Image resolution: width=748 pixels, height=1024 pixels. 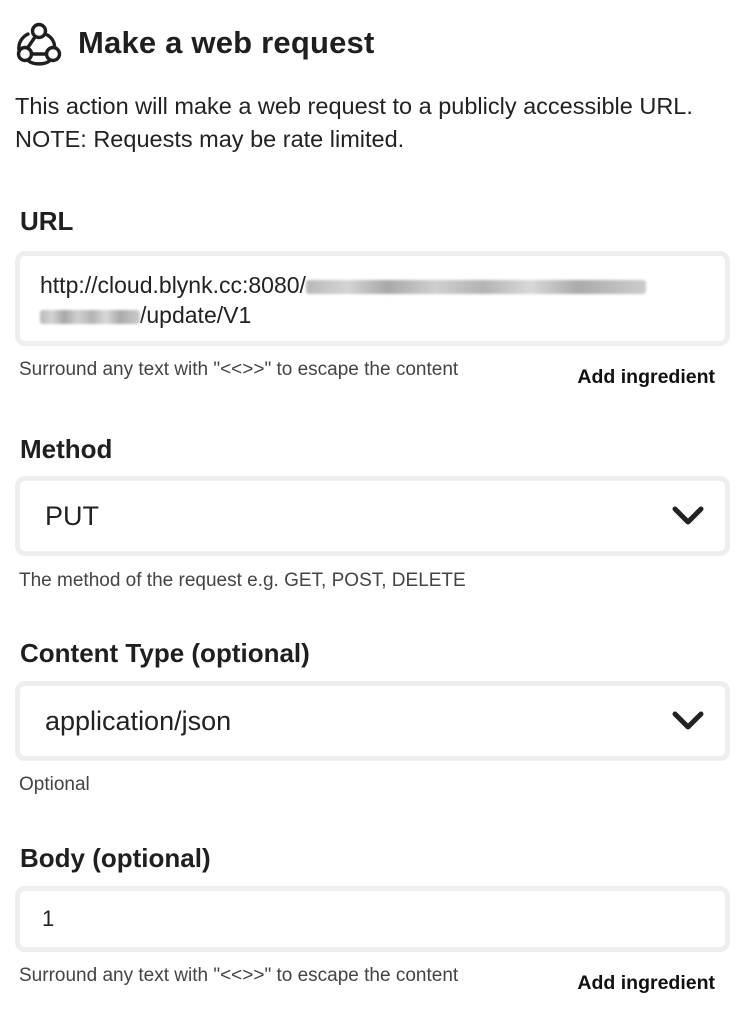 I want to click on redacted-token-end, so click(x=90, y=316).